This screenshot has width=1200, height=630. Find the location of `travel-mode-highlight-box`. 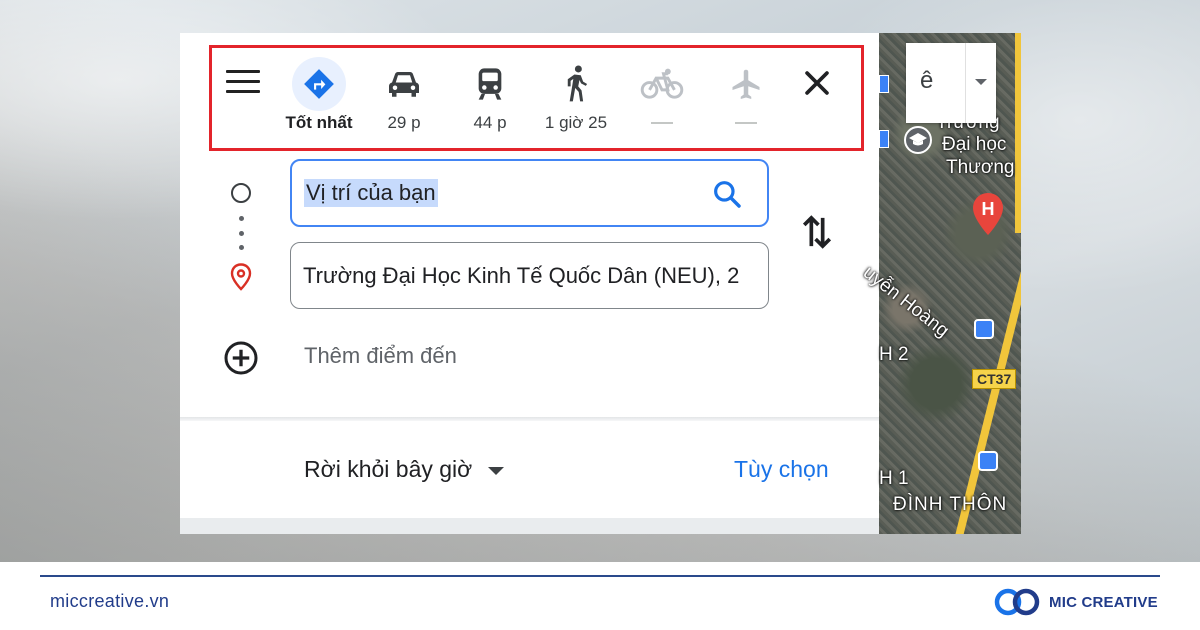

travel-mode-highlight-box is located at coordinates (536, 98).